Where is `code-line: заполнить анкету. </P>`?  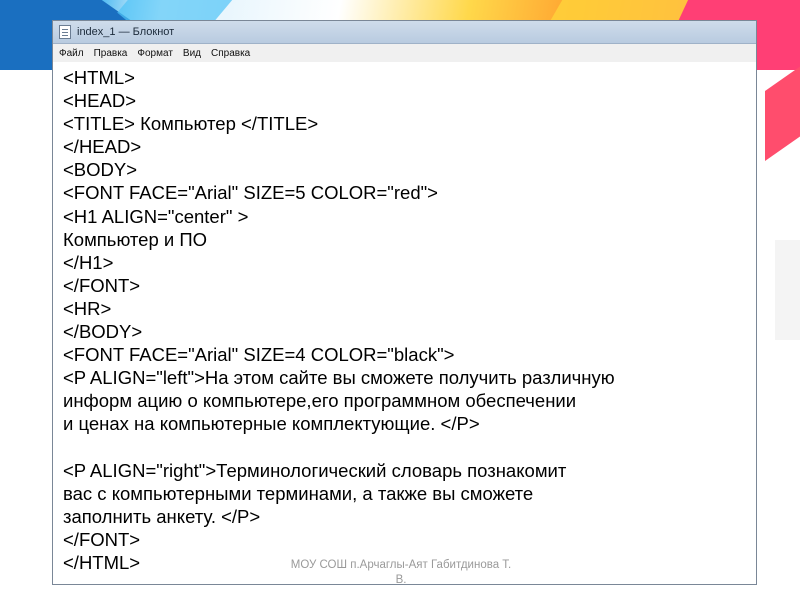 code-line: заполнить анкету. </P> is located at coordinates (162, 516).